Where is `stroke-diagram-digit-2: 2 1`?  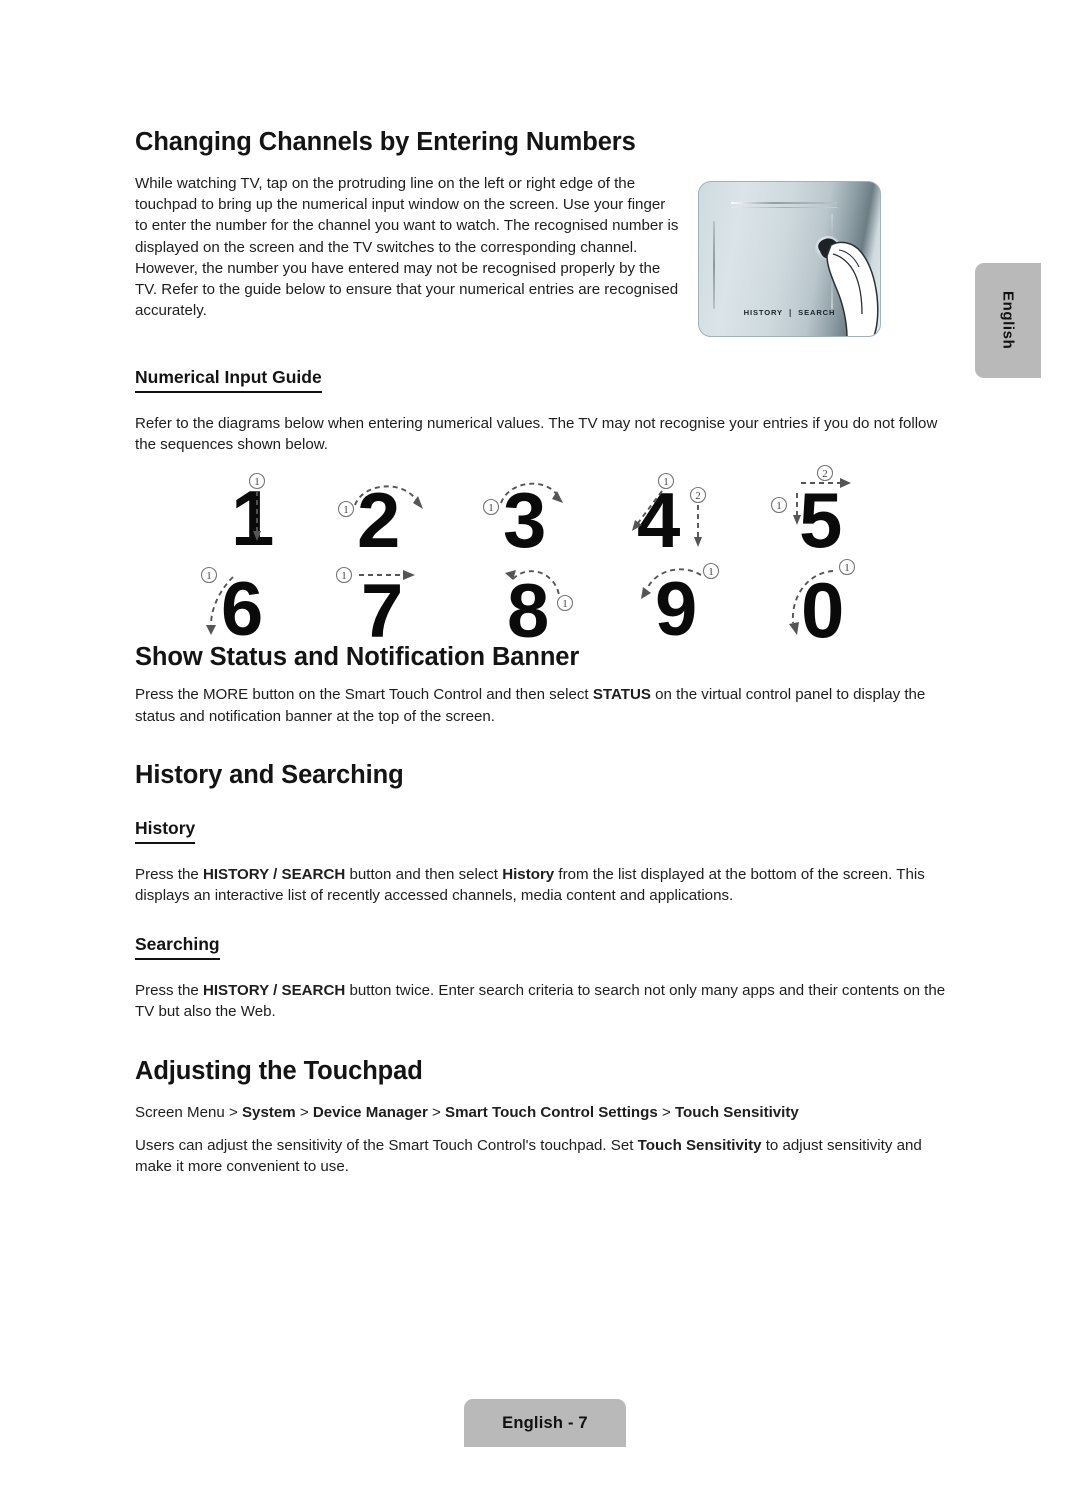 stroke-diagram-digit-2: 2 1 is located at coordinates (380, 518).